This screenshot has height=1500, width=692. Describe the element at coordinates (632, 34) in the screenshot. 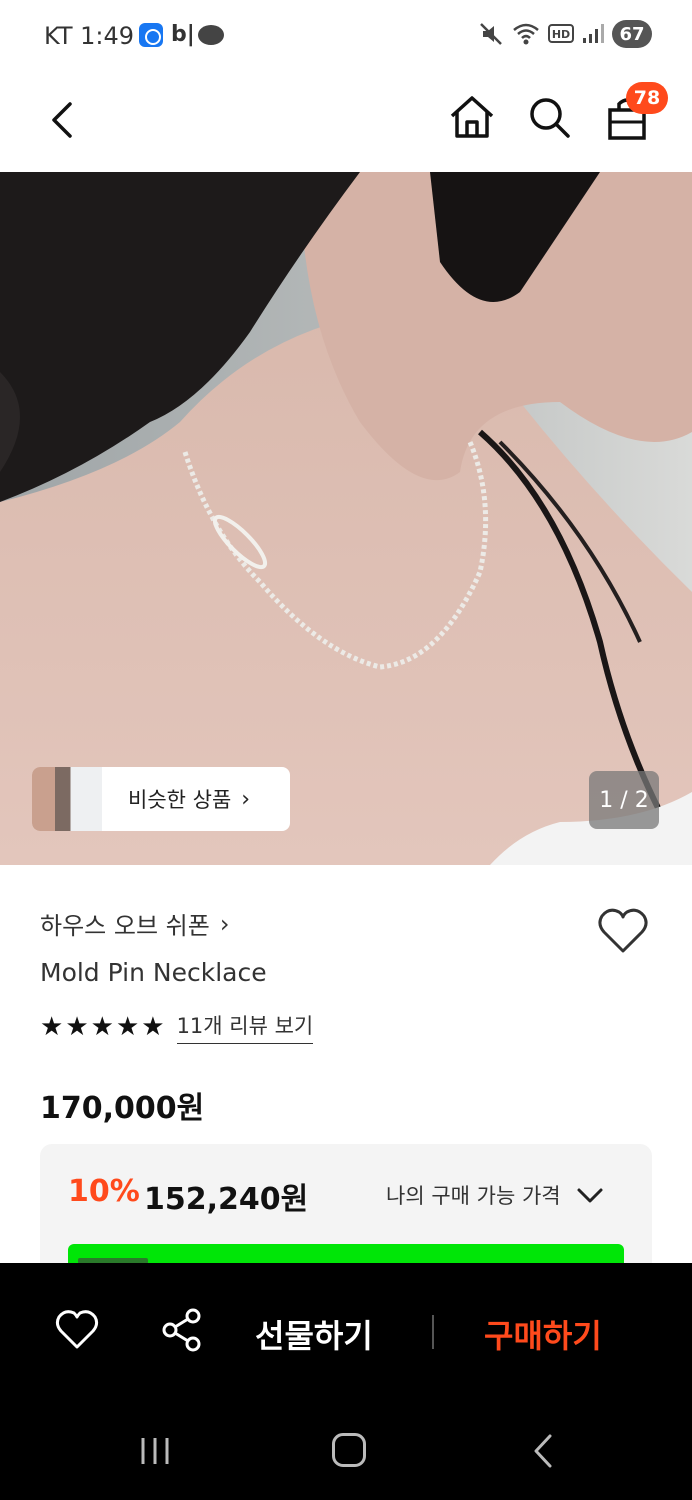

I see `battery-indicator: 67` at that location.